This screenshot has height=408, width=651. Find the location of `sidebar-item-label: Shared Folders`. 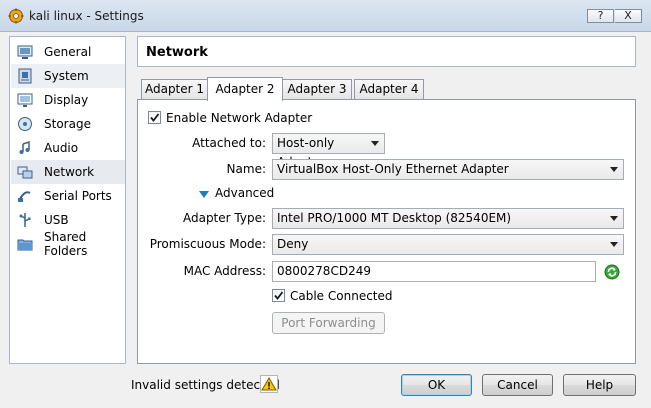

sidebar-item-label: Shared Folders is located at coordinates (66, 244).